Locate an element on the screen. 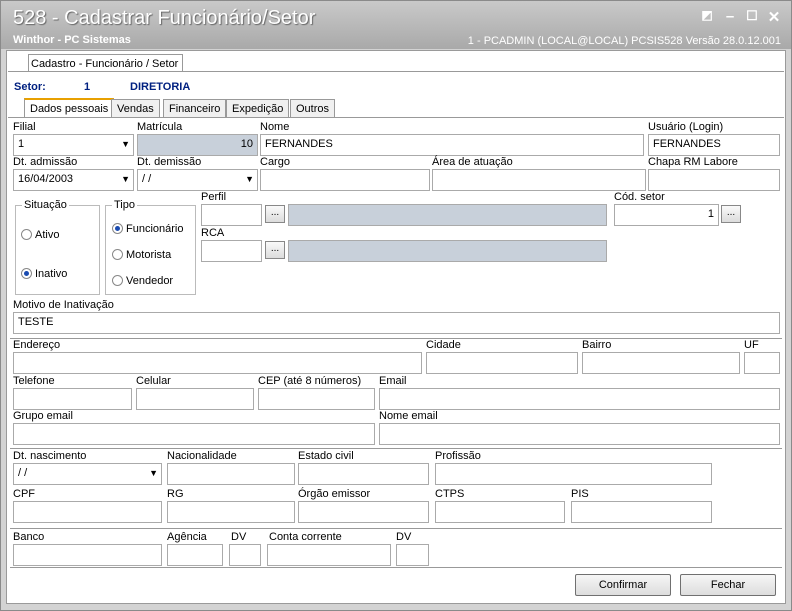 The width and height of the screenshot is (792, 611). matricula-field: 10 is located at coordinates (197, 145).